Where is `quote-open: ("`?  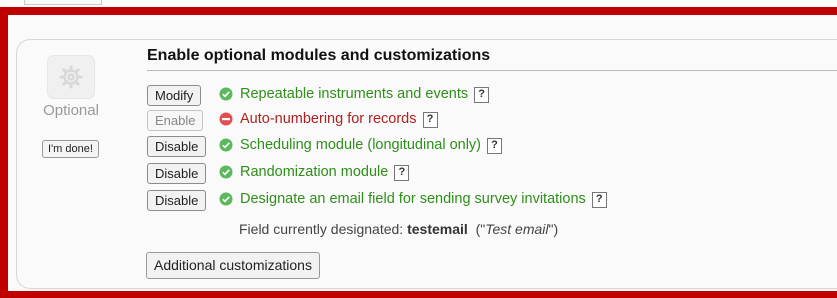
quote-open: (" is located at coordinates (480, 229).